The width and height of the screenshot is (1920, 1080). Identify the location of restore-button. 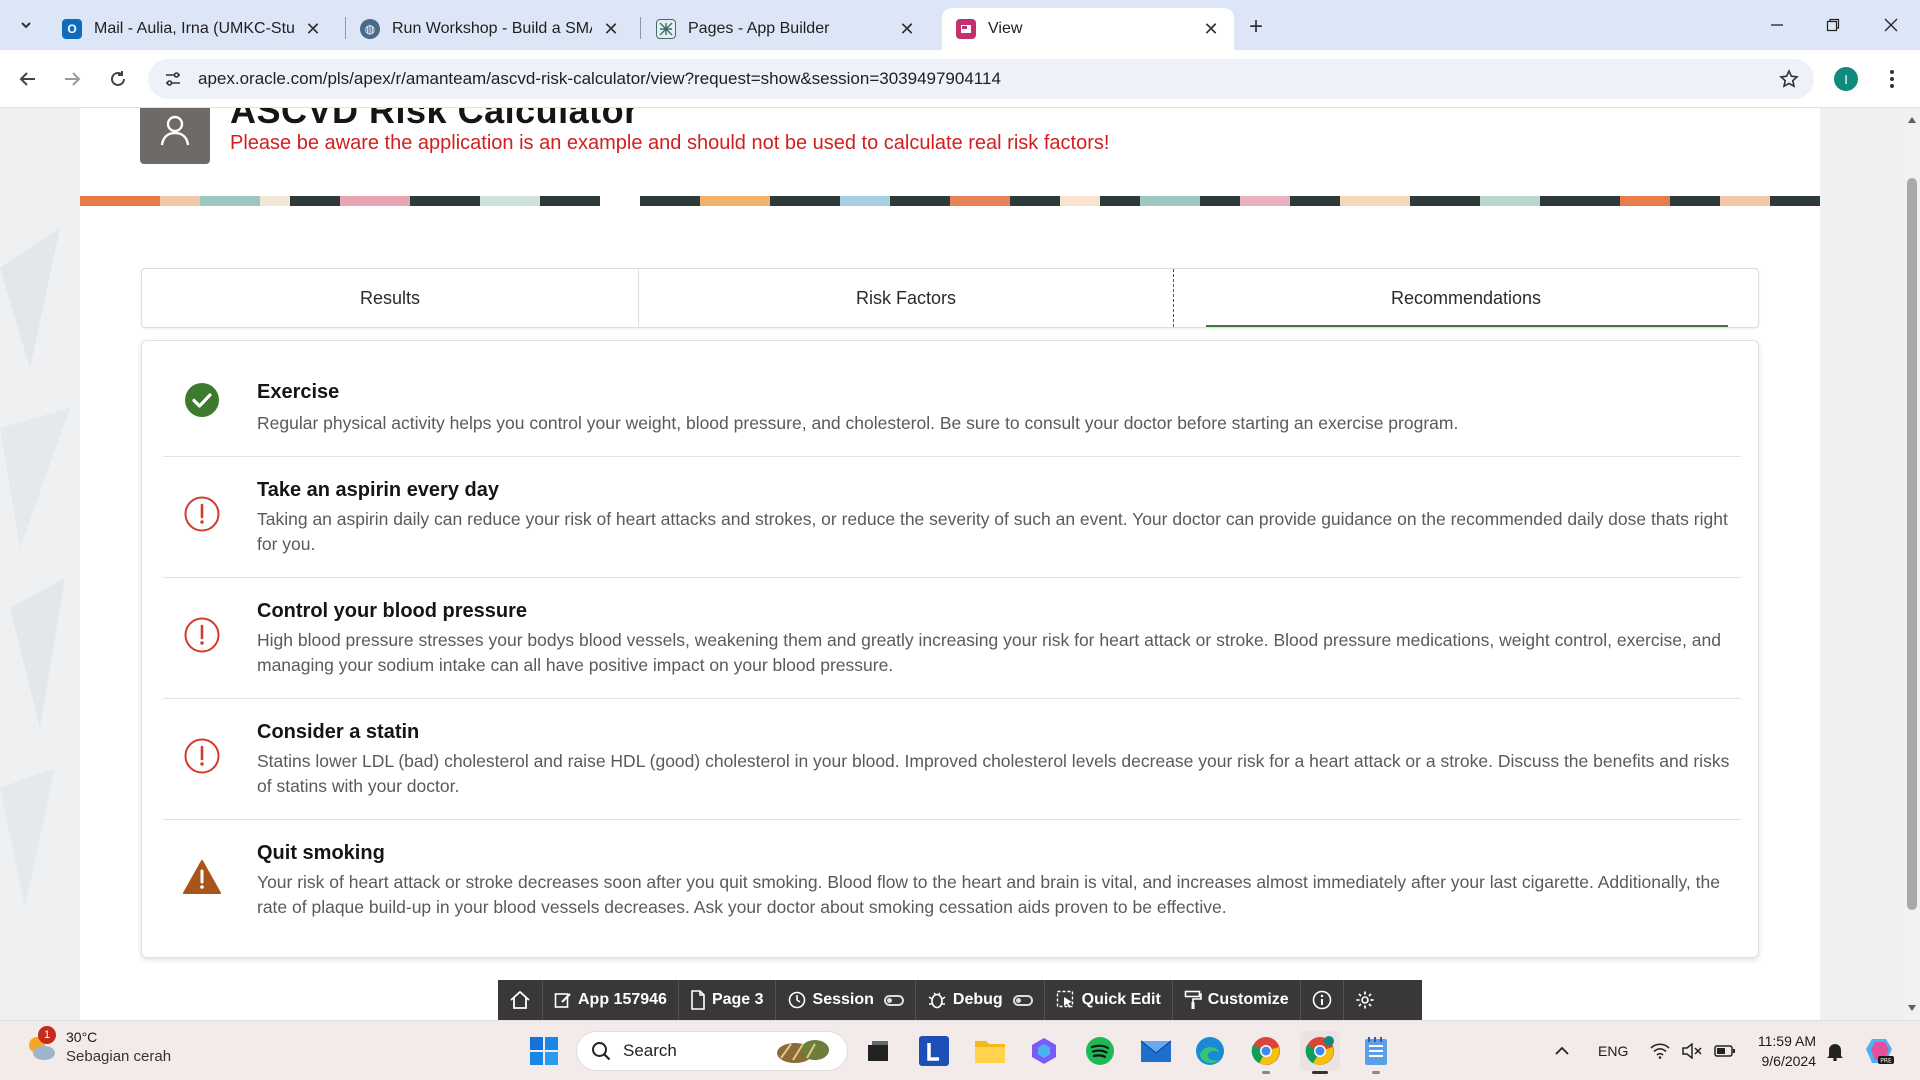
(1833, 25).